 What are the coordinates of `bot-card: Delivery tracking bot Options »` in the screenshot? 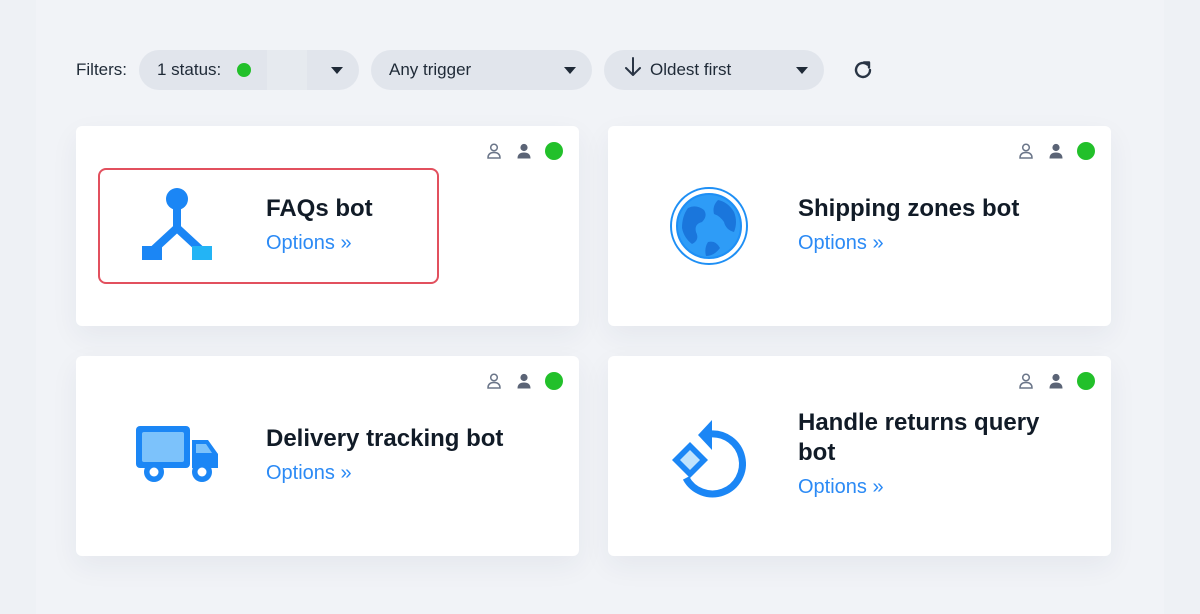 It's located at (327, 456).